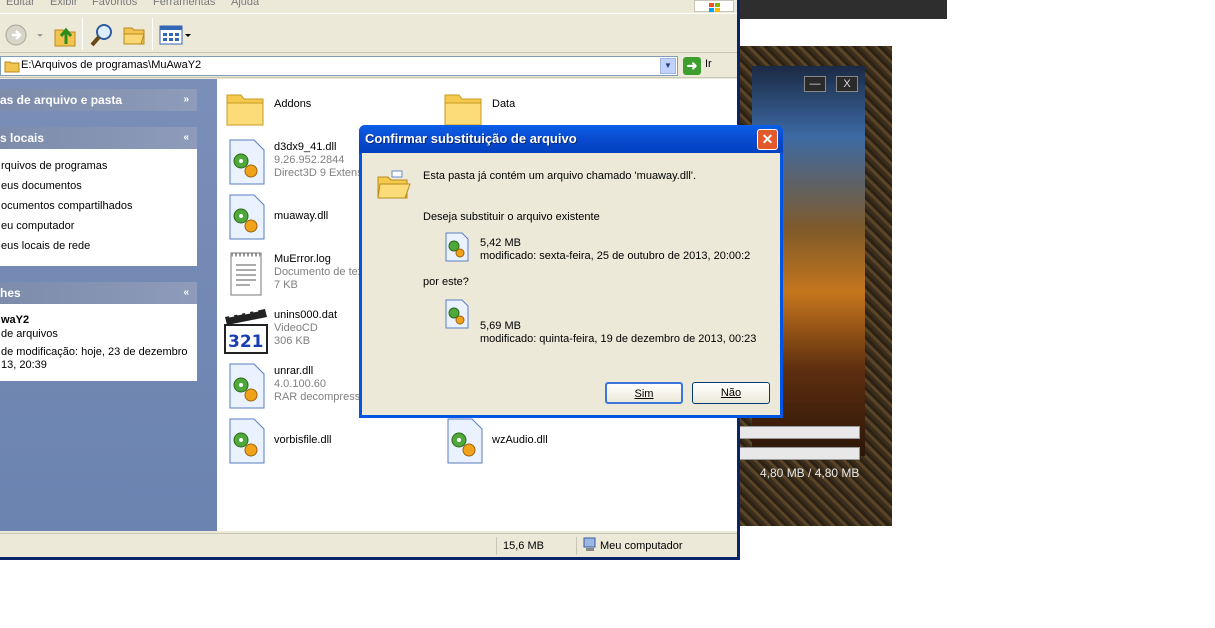 This screenshot has height=628, width=1215. What do you see at coordinates (294, 371) in the screenshot?
I see `file-name: unrar.dll` at bounding box center [294, 371].